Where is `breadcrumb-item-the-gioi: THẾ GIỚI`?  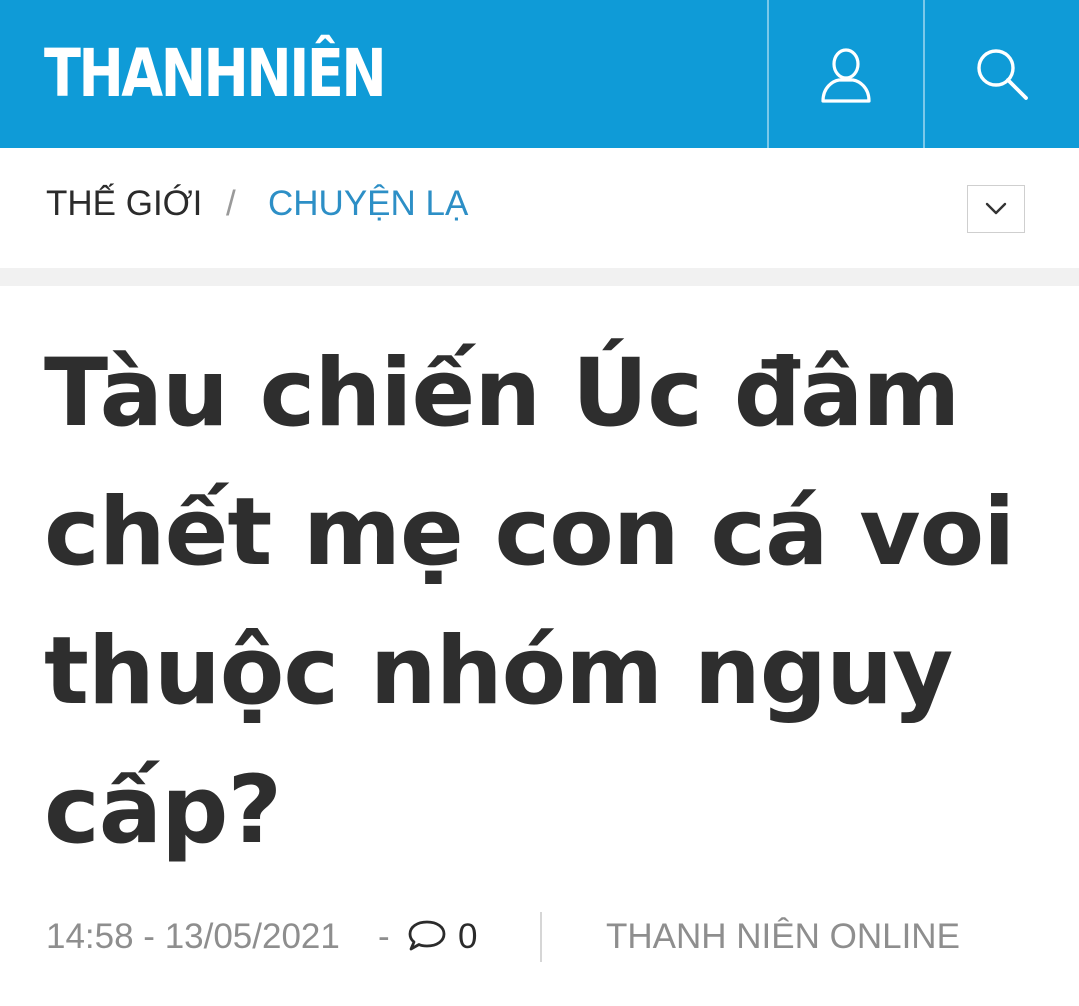 breadcrumb-item-the-gioi: THẾ GIỚI is located at coordinates (124, 204).